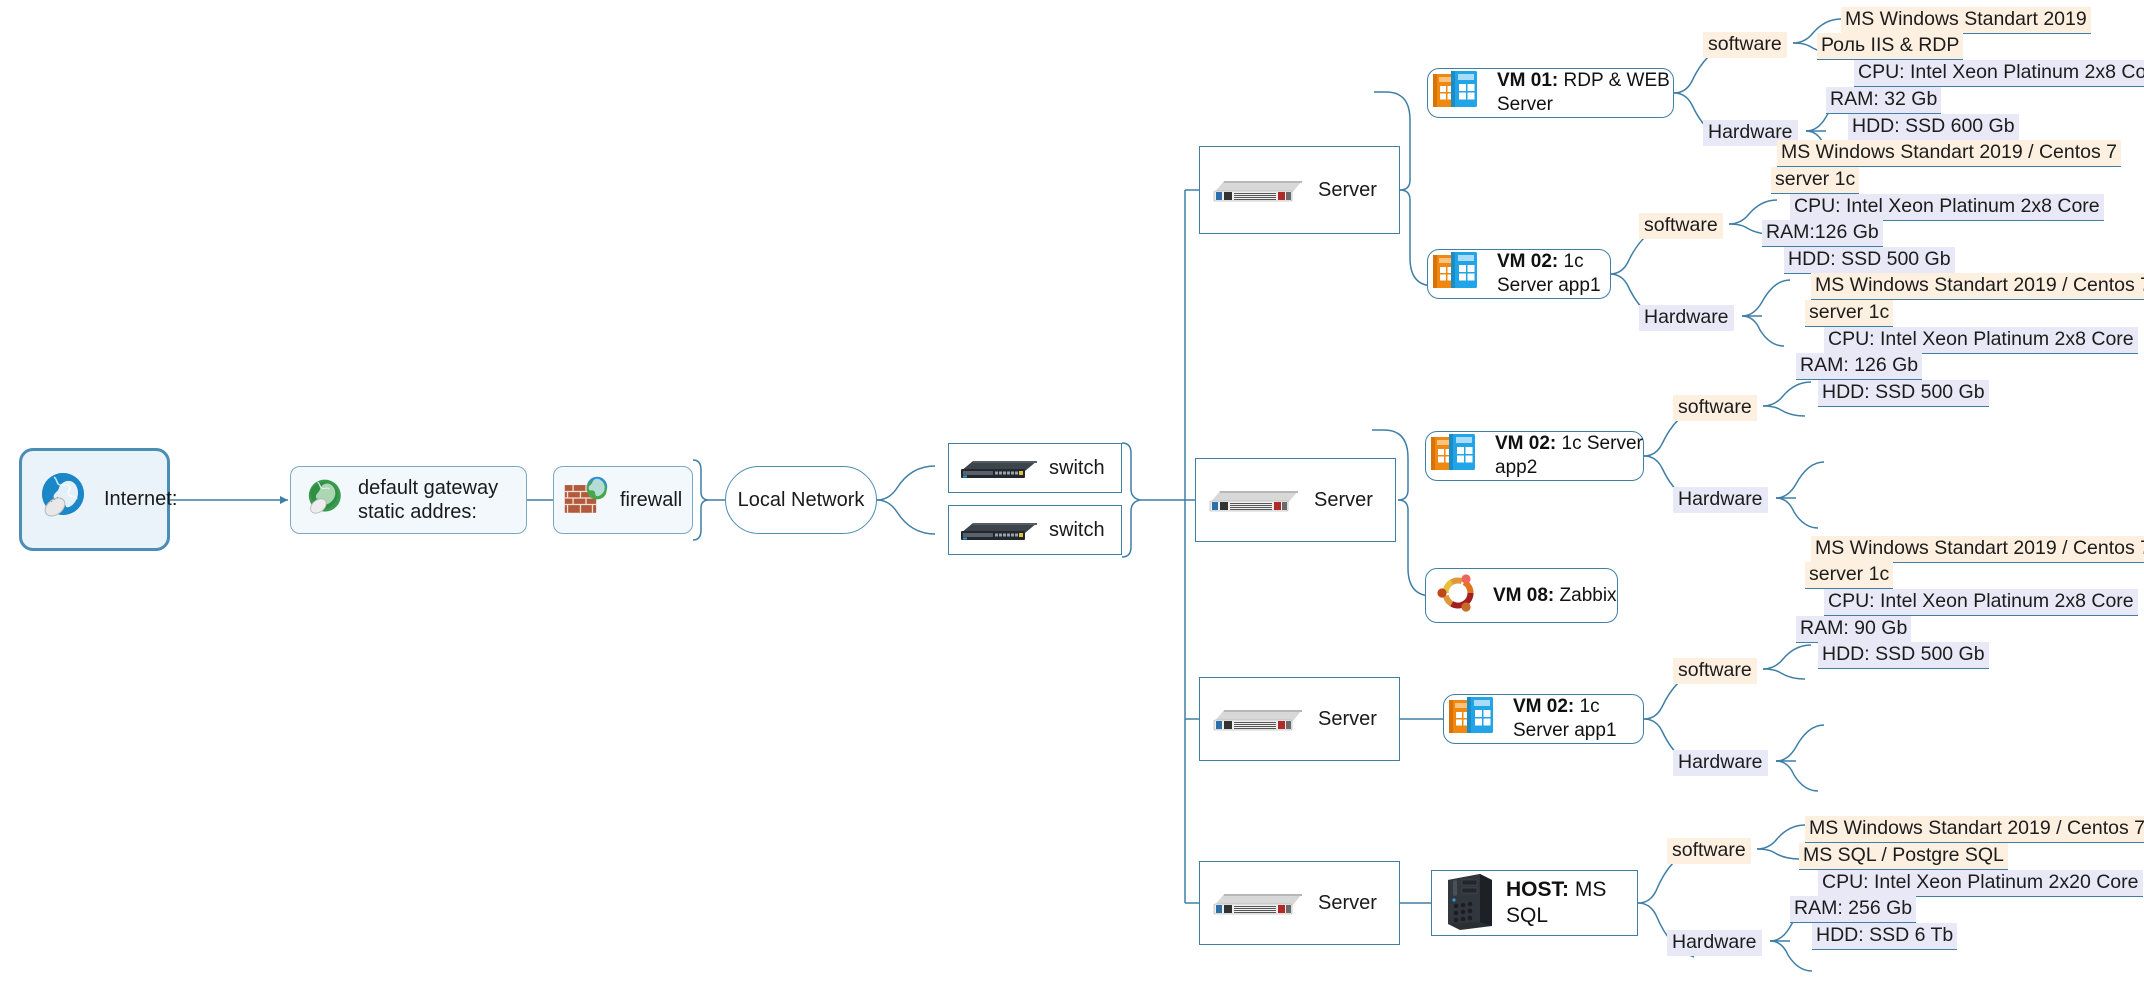 This screenshot has width=2144, height=1000. What do you see at coordinates (1933, 127) in the screenshot?
I see `leaf-hardware-1-3: HDD: SSD 600 Gb` at bounding box center [1933, 127].